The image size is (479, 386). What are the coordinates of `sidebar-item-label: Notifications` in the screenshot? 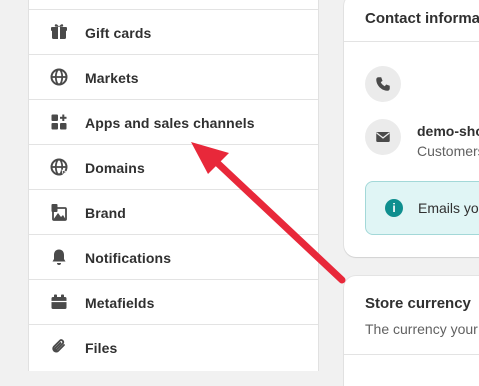 It's located at (128, 258).